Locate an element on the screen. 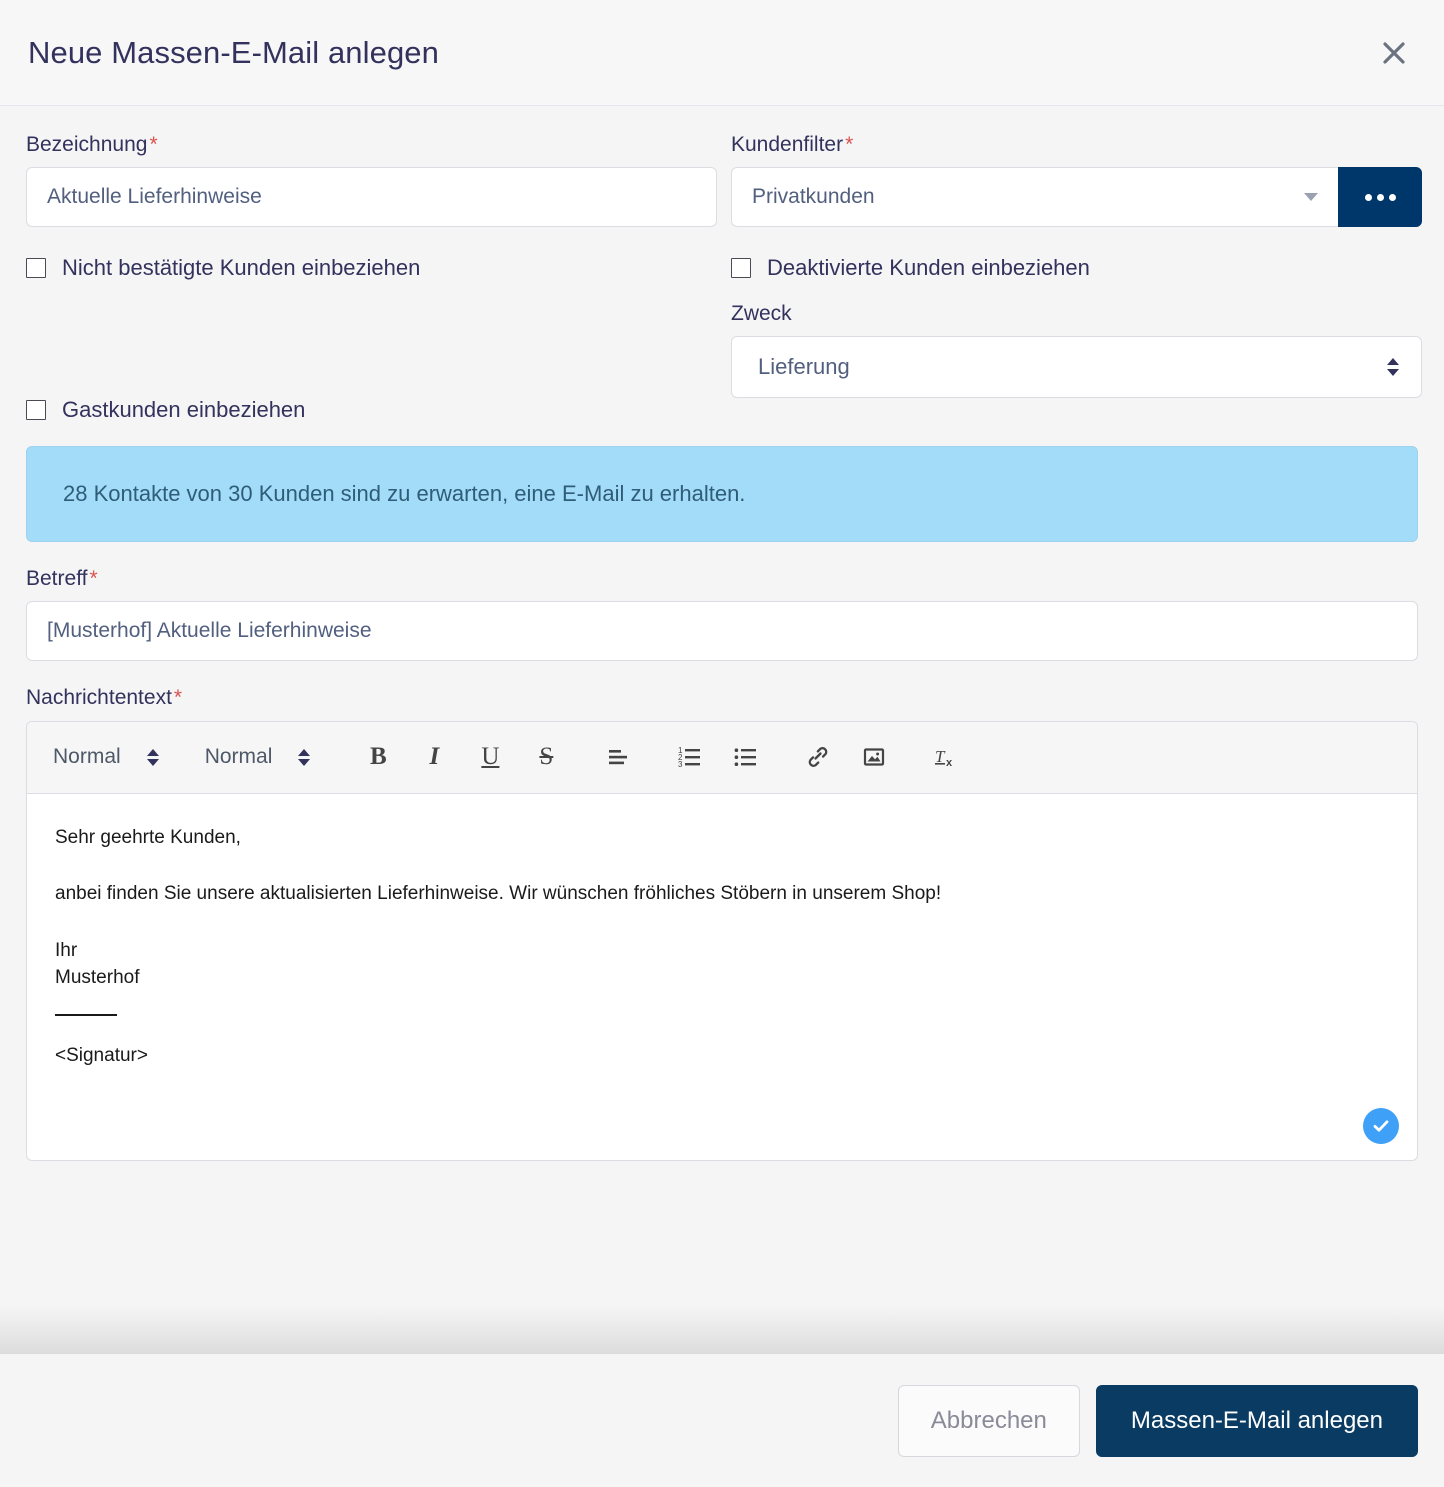  signature-divider is located at coordinates (86, 1014).